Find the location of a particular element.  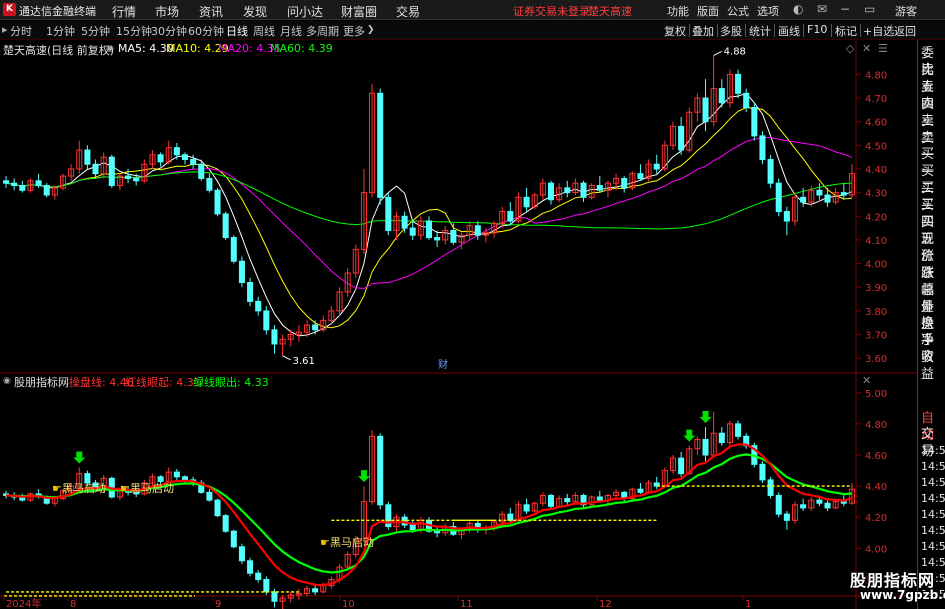

x-tick-label: 1 is located at coordinates (748, 604).